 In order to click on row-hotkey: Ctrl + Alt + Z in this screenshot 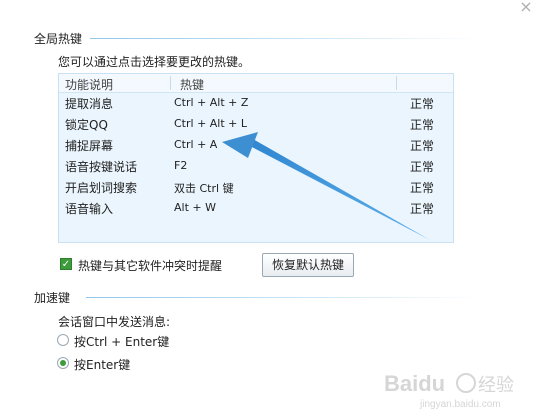, I will do `click(211, 102)`.